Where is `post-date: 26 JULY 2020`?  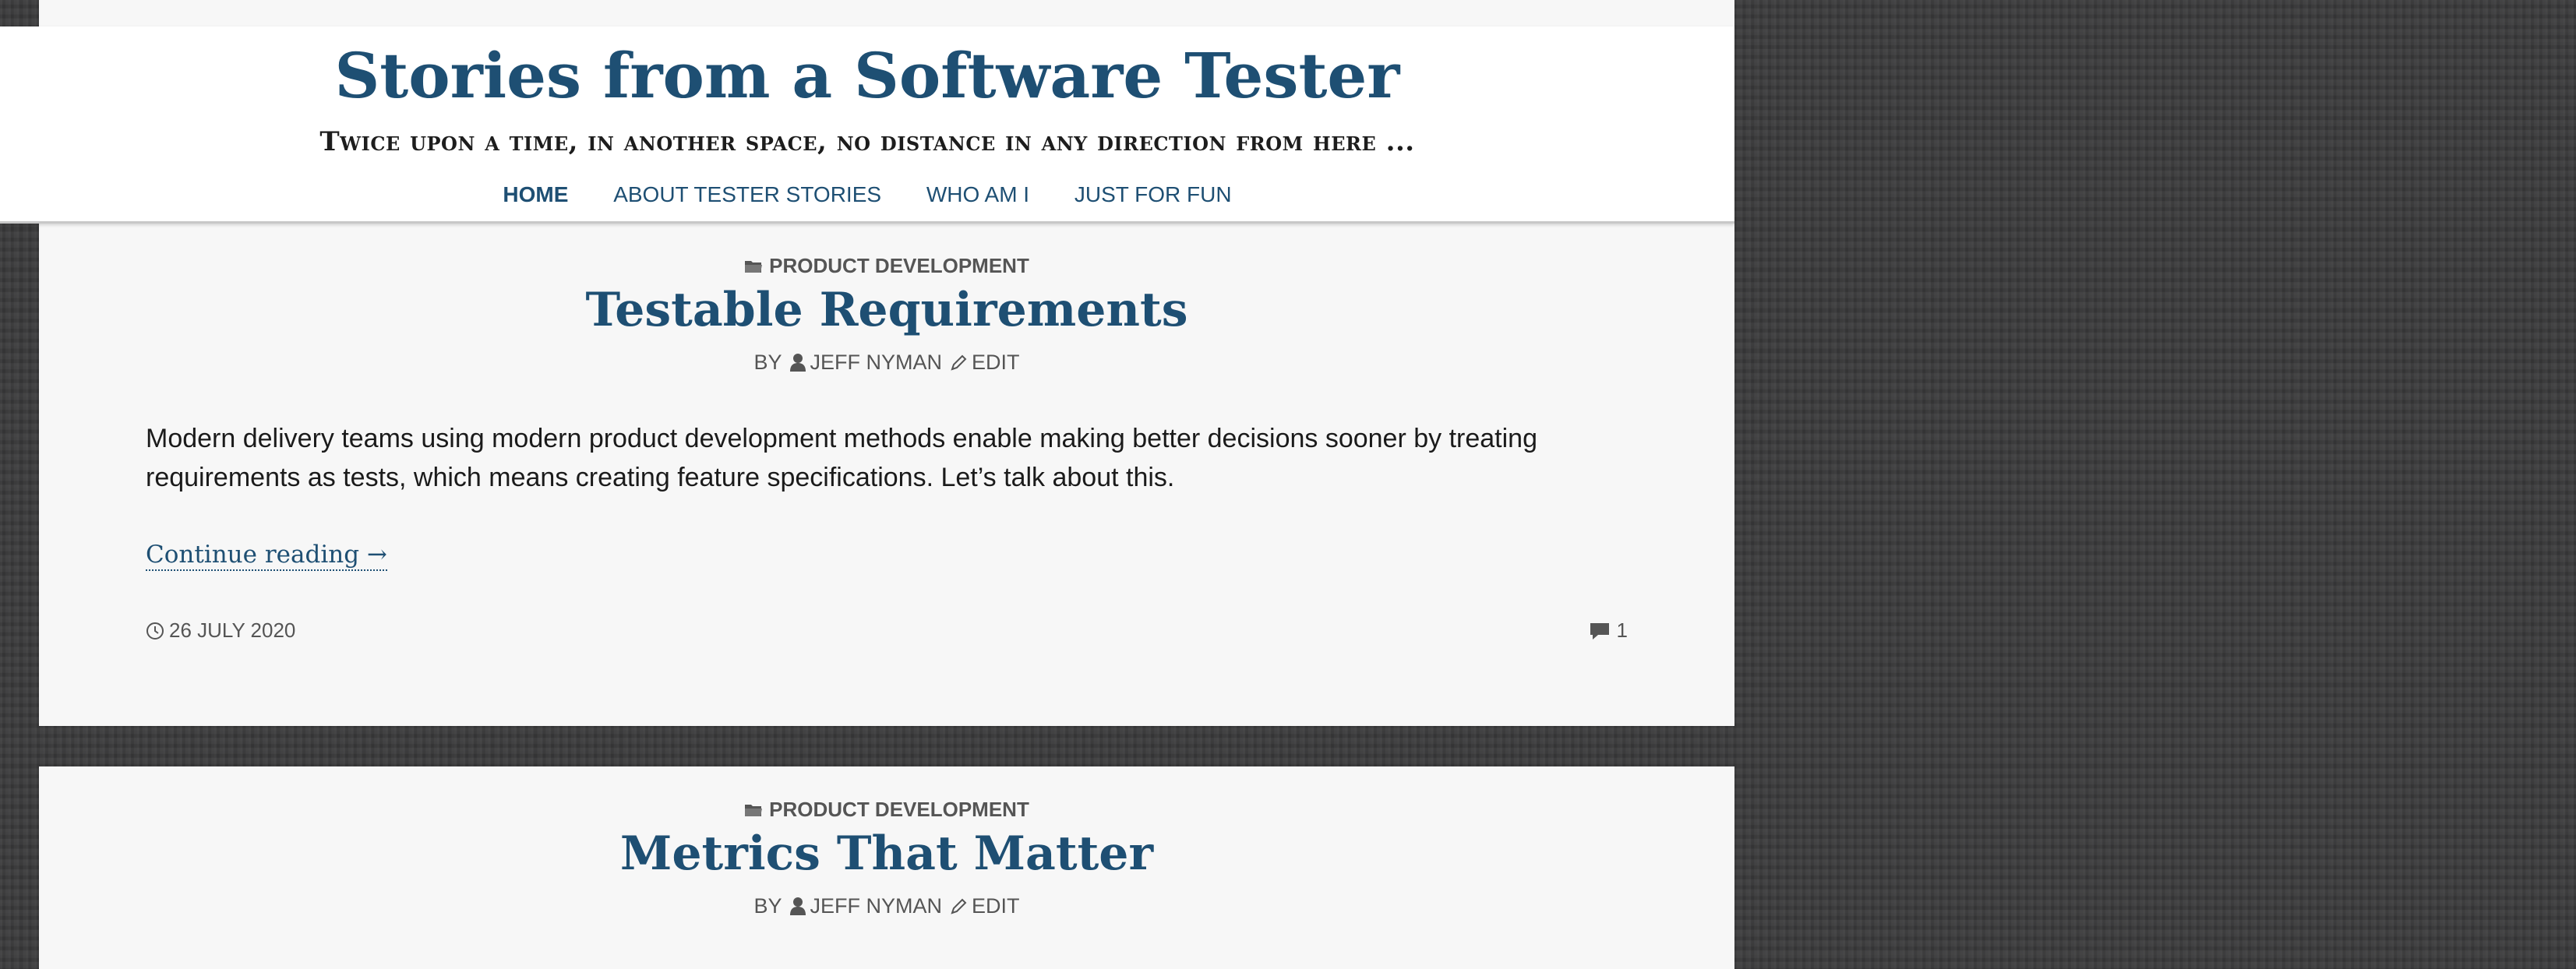
post-date: 26 JULY 2020 is located at coordinates (220, 630).